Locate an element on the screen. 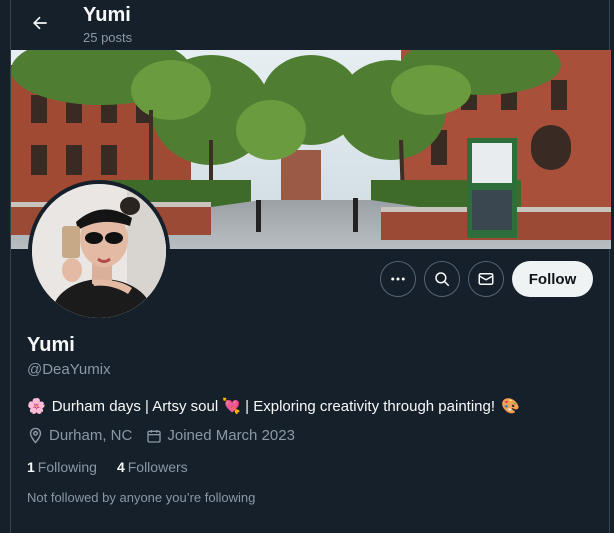 The image size is (614, 533). avatar-photo is located at coordinates (99, 251).